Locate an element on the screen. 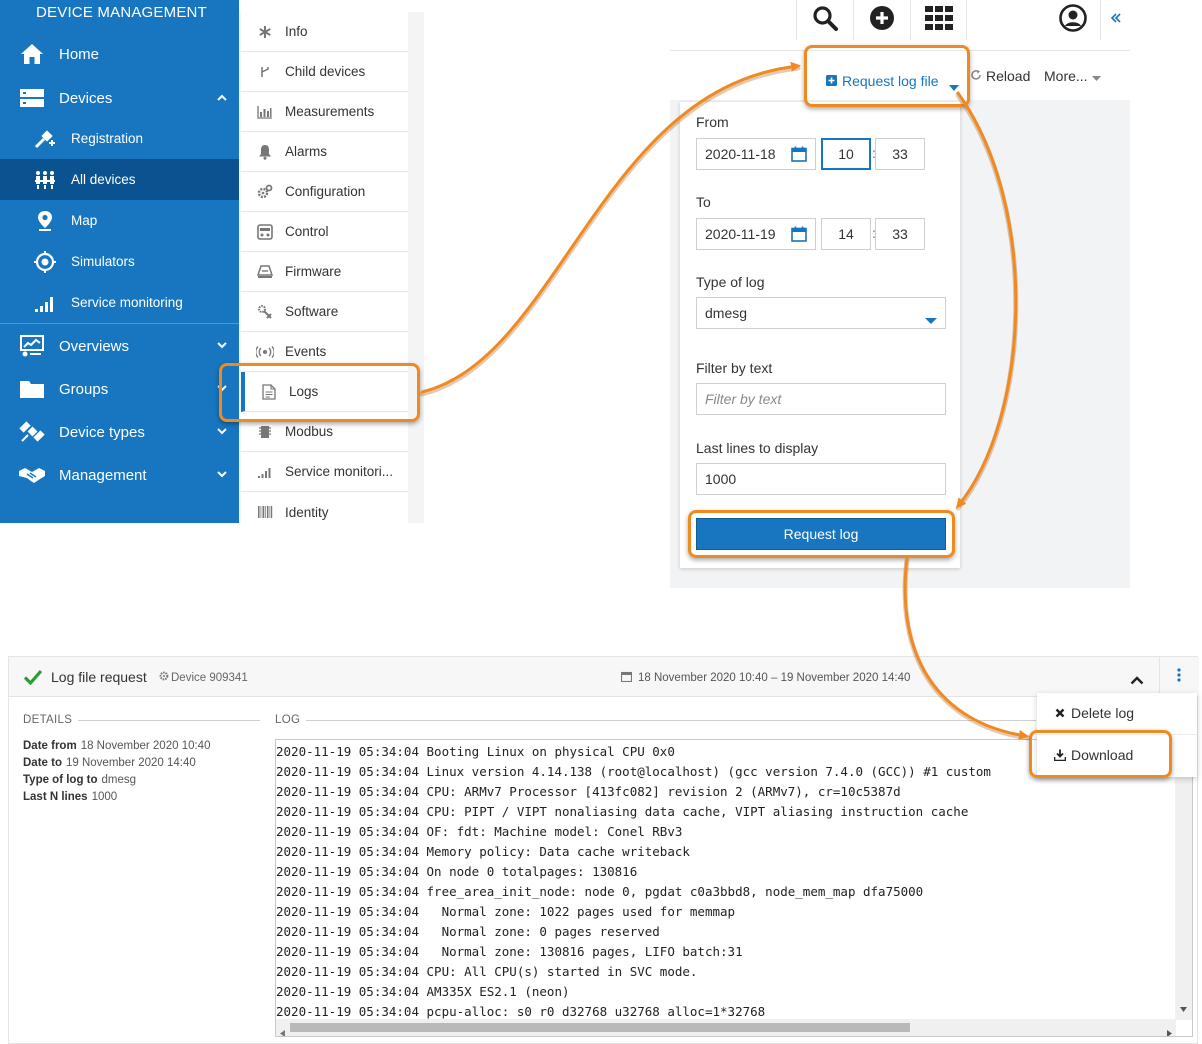 The width and height of the screenshot is (1202, 1044). vertical-scrollbar is located at coordinates (1183, 880).